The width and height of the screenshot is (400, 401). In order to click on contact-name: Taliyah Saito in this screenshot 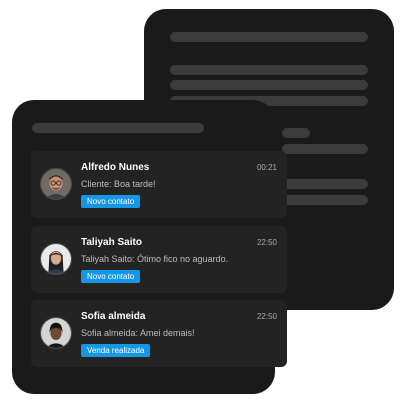, I will do `click(111, 242)`.